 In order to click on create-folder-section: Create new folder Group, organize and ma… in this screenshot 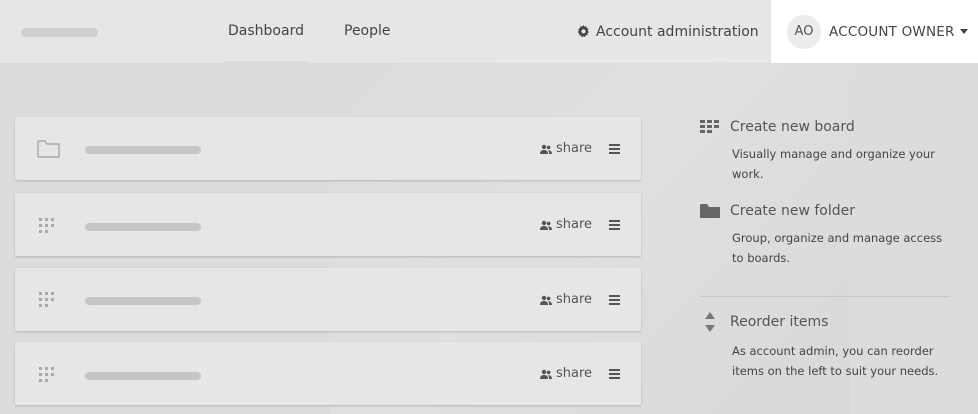, I will do `click(830, 235)`.